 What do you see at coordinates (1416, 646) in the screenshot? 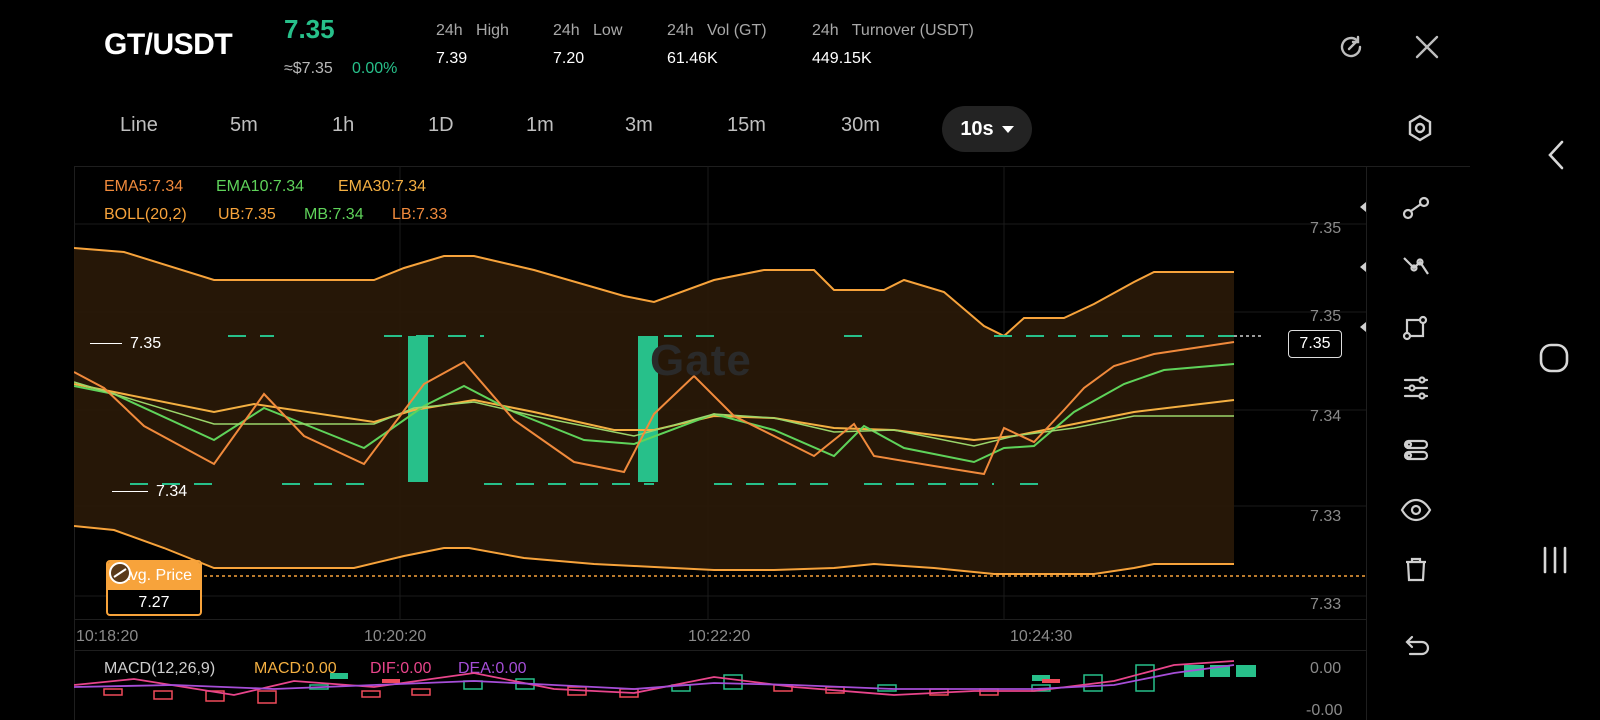
I see `undo-icon` at bounding box center [1416, 646].